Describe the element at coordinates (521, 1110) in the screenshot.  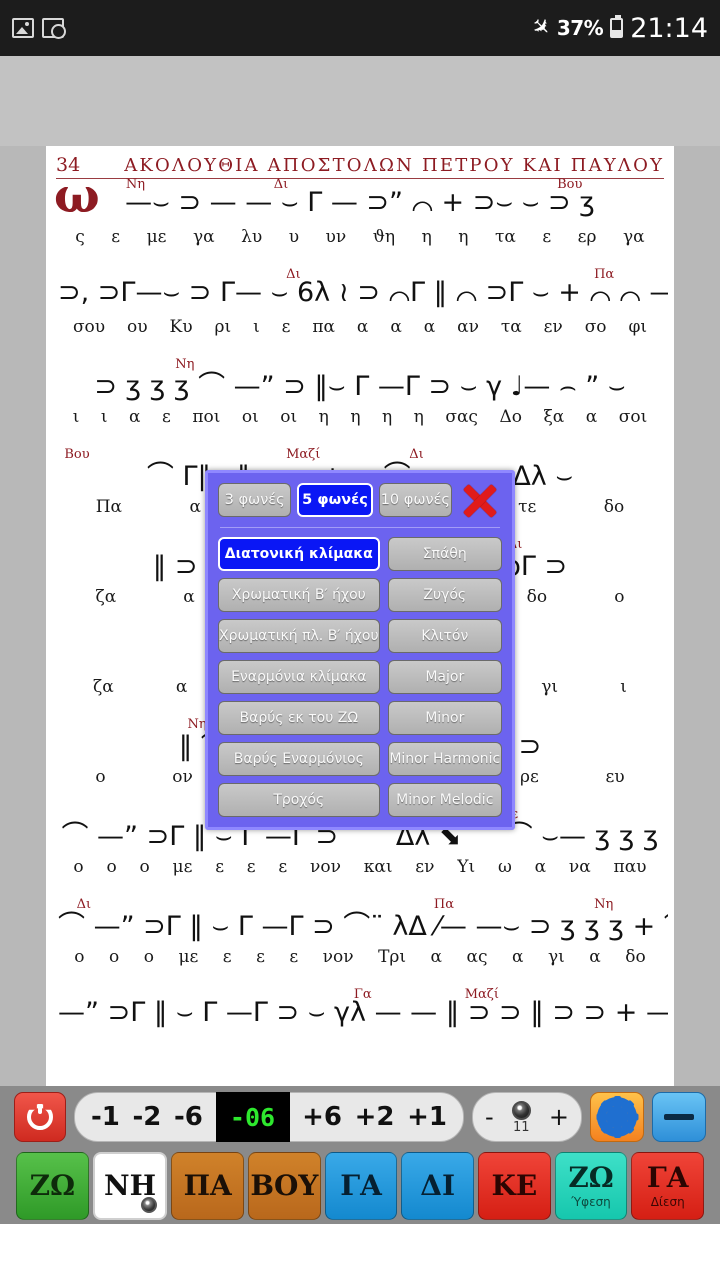
I see `speaker-icon` at that location.